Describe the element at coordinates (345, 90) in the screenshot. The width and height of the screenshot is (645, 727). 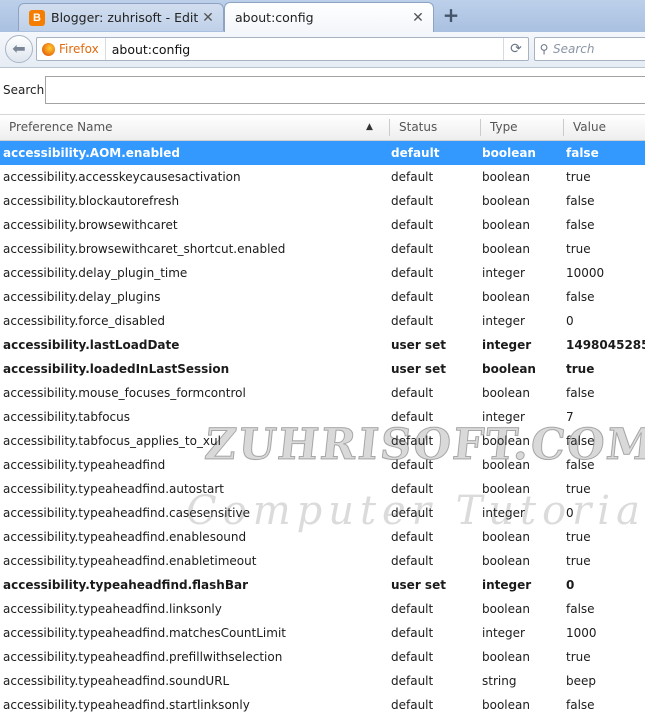
I see `preference-search-input` at that location.